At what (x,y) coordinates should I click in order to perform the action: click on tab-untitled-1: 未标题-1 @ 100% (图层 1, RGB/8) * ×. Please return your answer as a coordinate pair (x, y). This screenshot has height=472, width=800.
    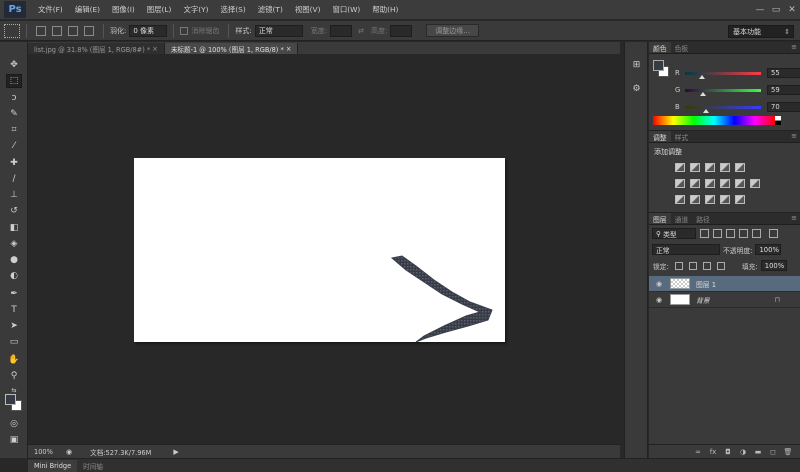
    Looking at the image, I should click on (231, 48).